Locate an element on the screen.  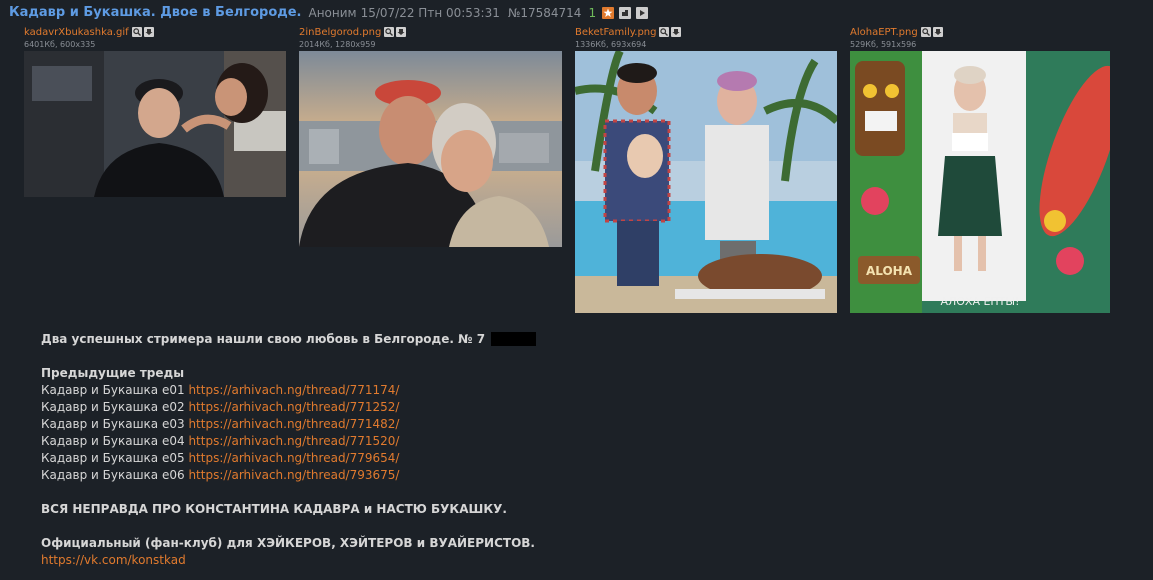
hide-icon is located at coordinates (625, 12).